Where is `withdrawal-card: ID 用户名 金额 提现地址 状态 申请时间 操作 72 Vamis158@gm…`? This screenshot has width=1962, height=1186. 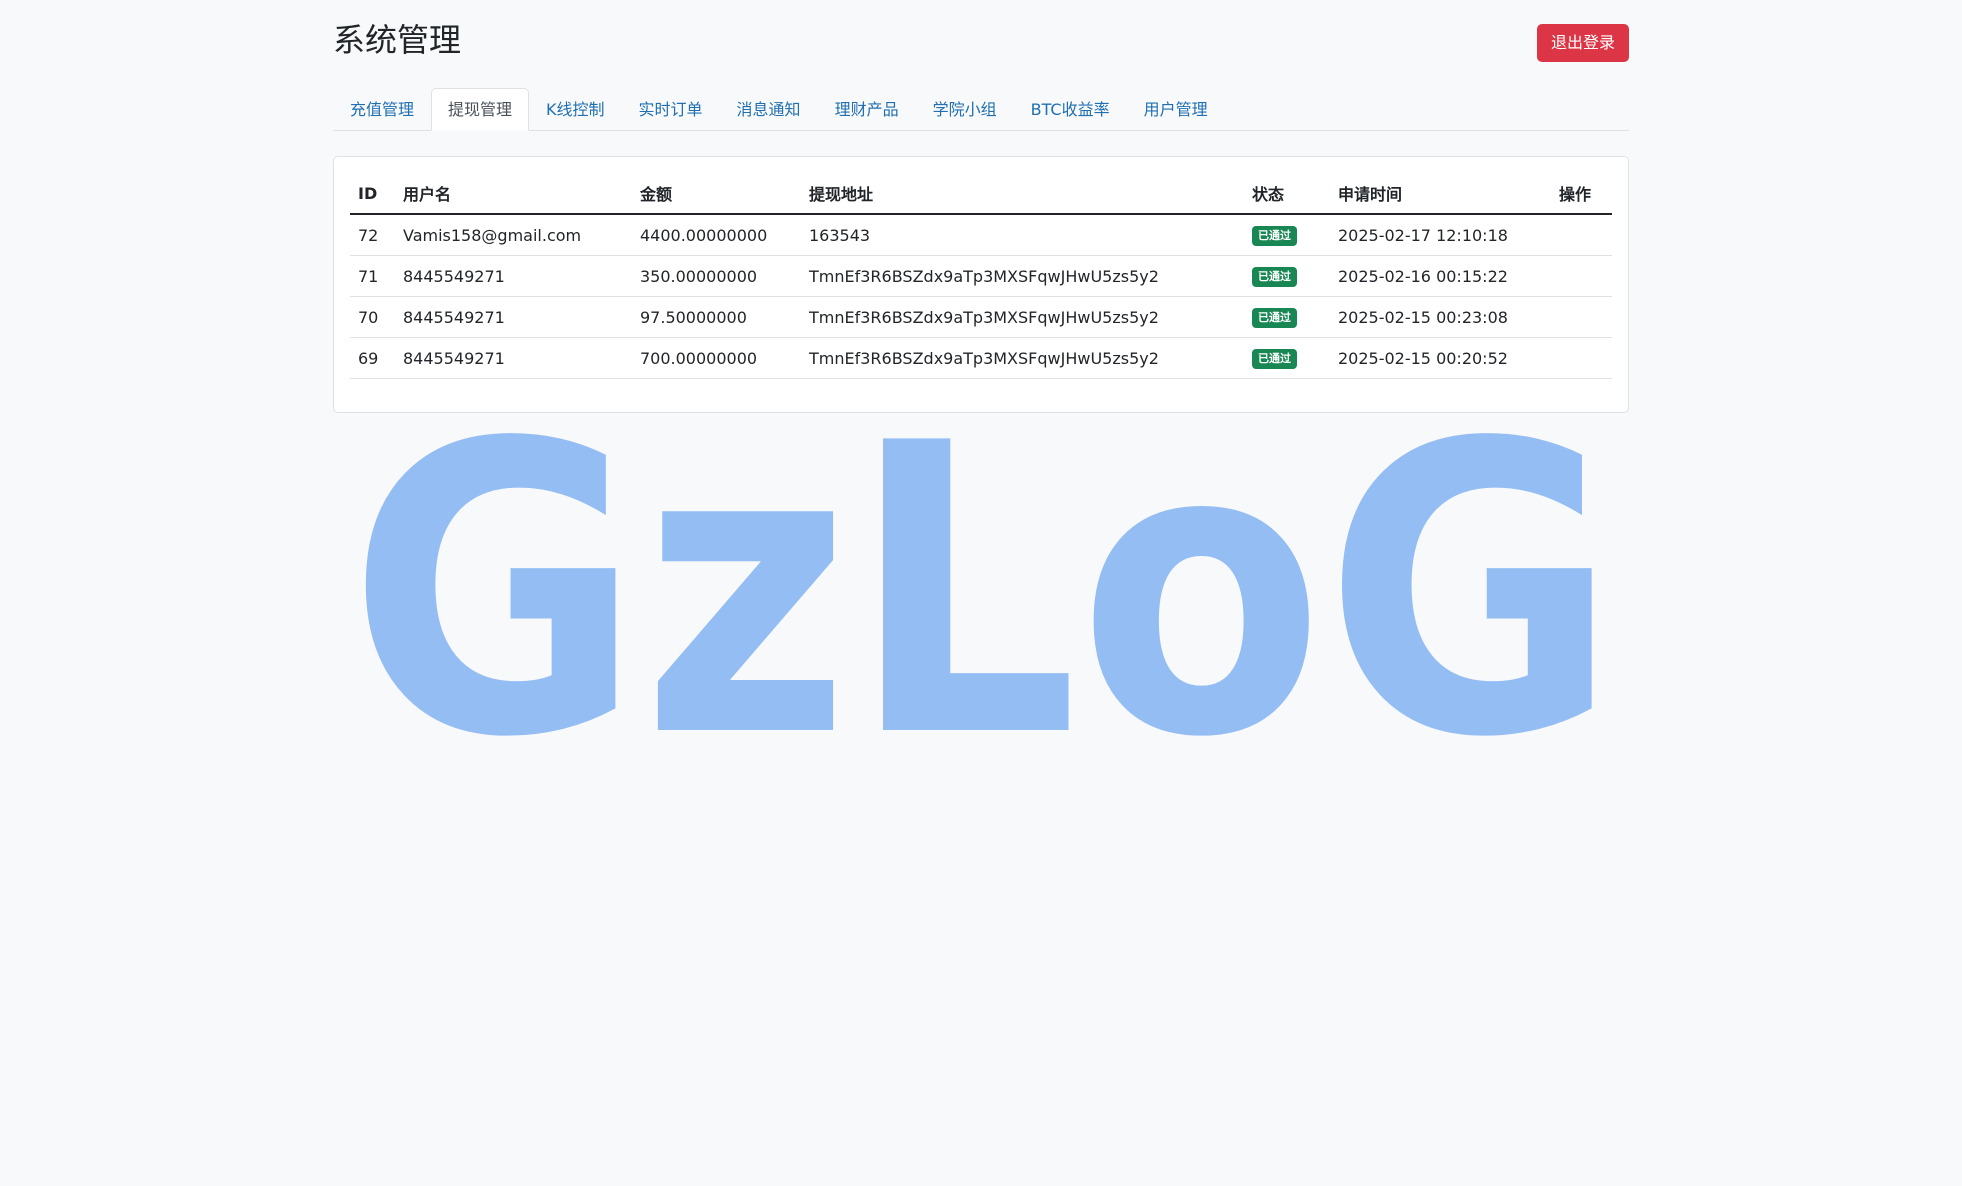 withdrawal-card: ID 用户名 金额 提现地址 状态 申请时间 操作 72 Vamis158@gm… is located at coordinates (981, 284).